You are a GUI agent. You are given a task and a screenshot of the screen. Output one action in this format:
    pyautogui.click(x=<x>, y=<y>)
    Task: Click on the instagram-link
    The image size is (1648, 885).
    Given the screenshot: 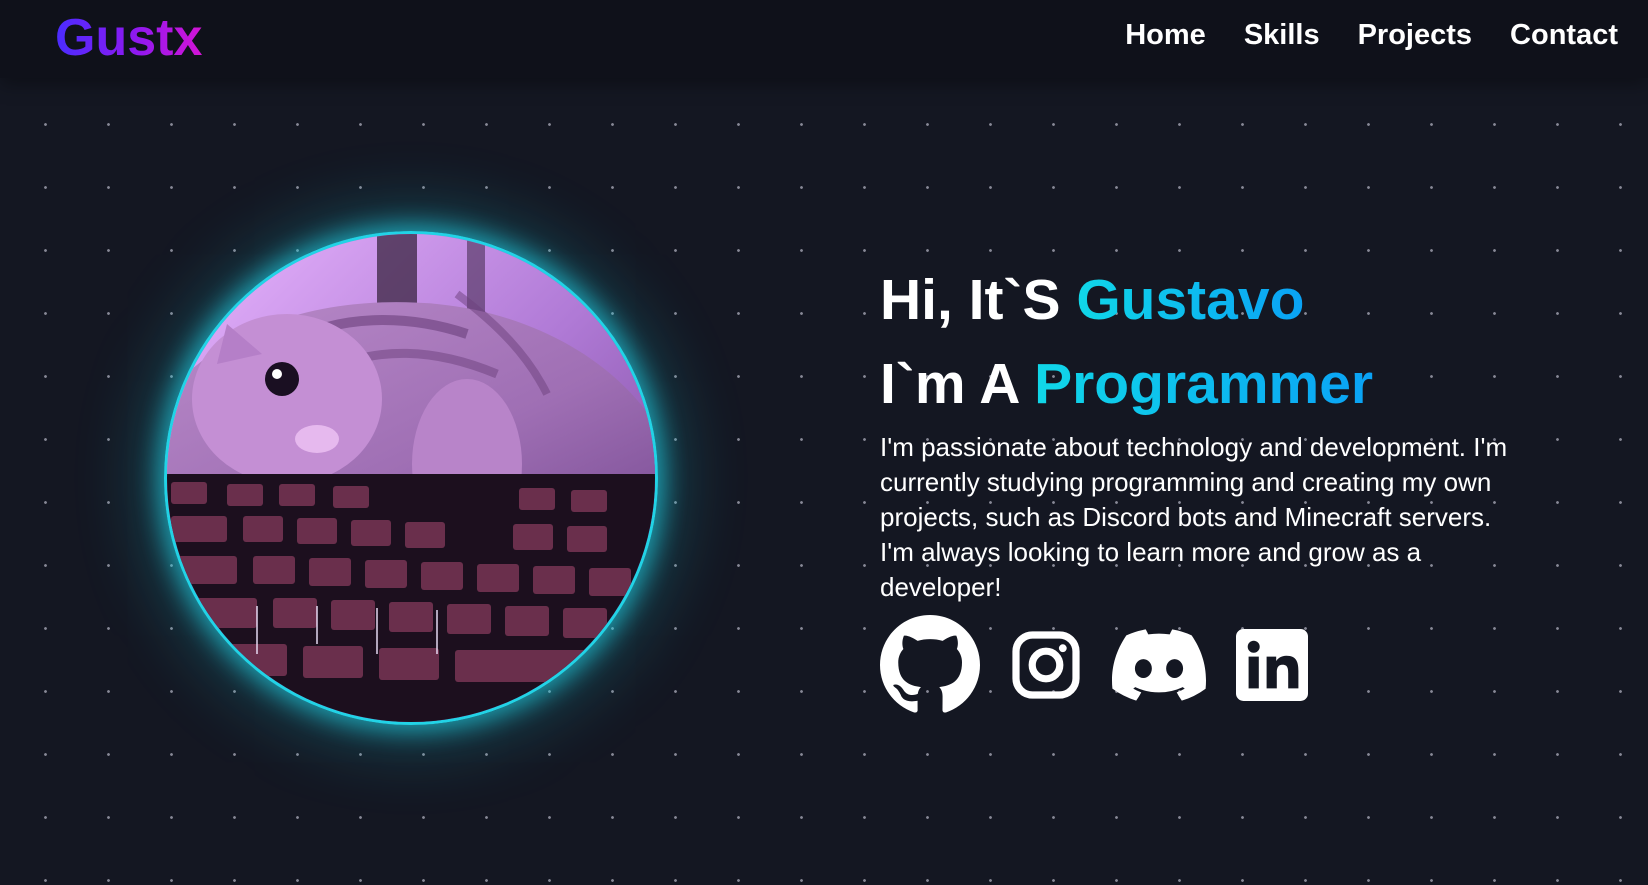 What is the action you would take?
    pyautogui.click(x=1046, y=667)
    